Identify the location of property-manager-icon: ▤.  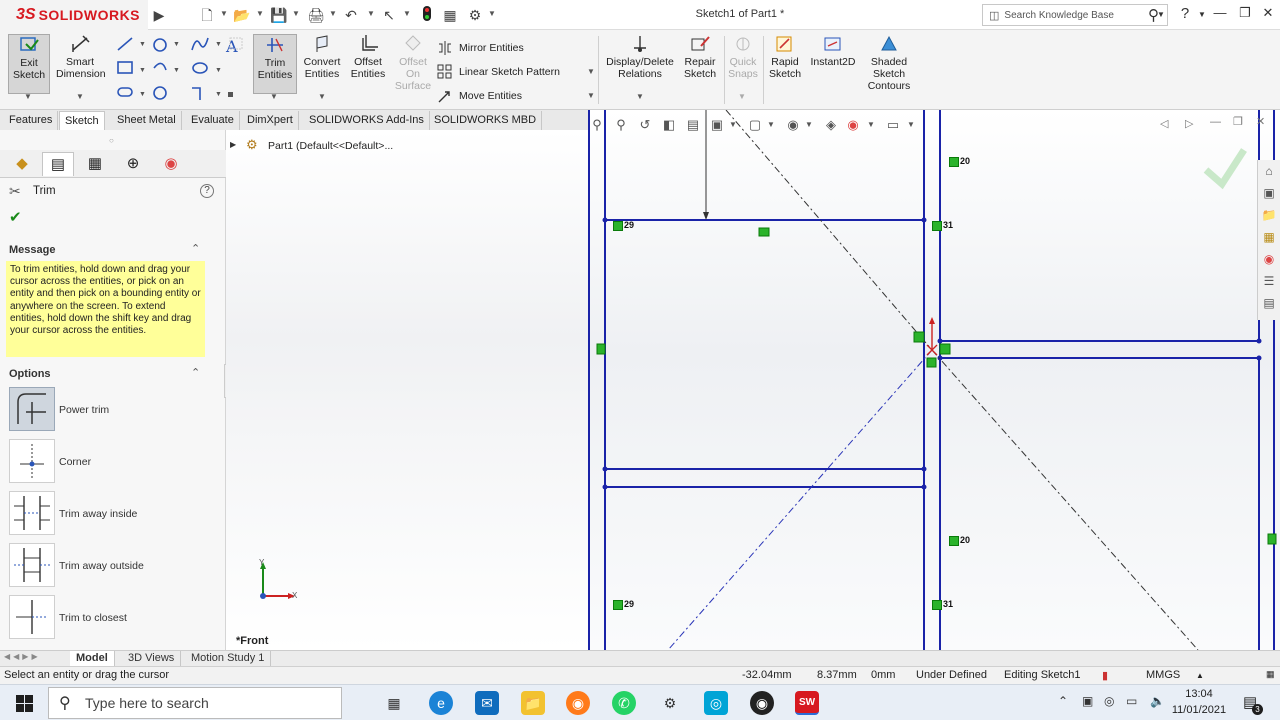
(58, 164).